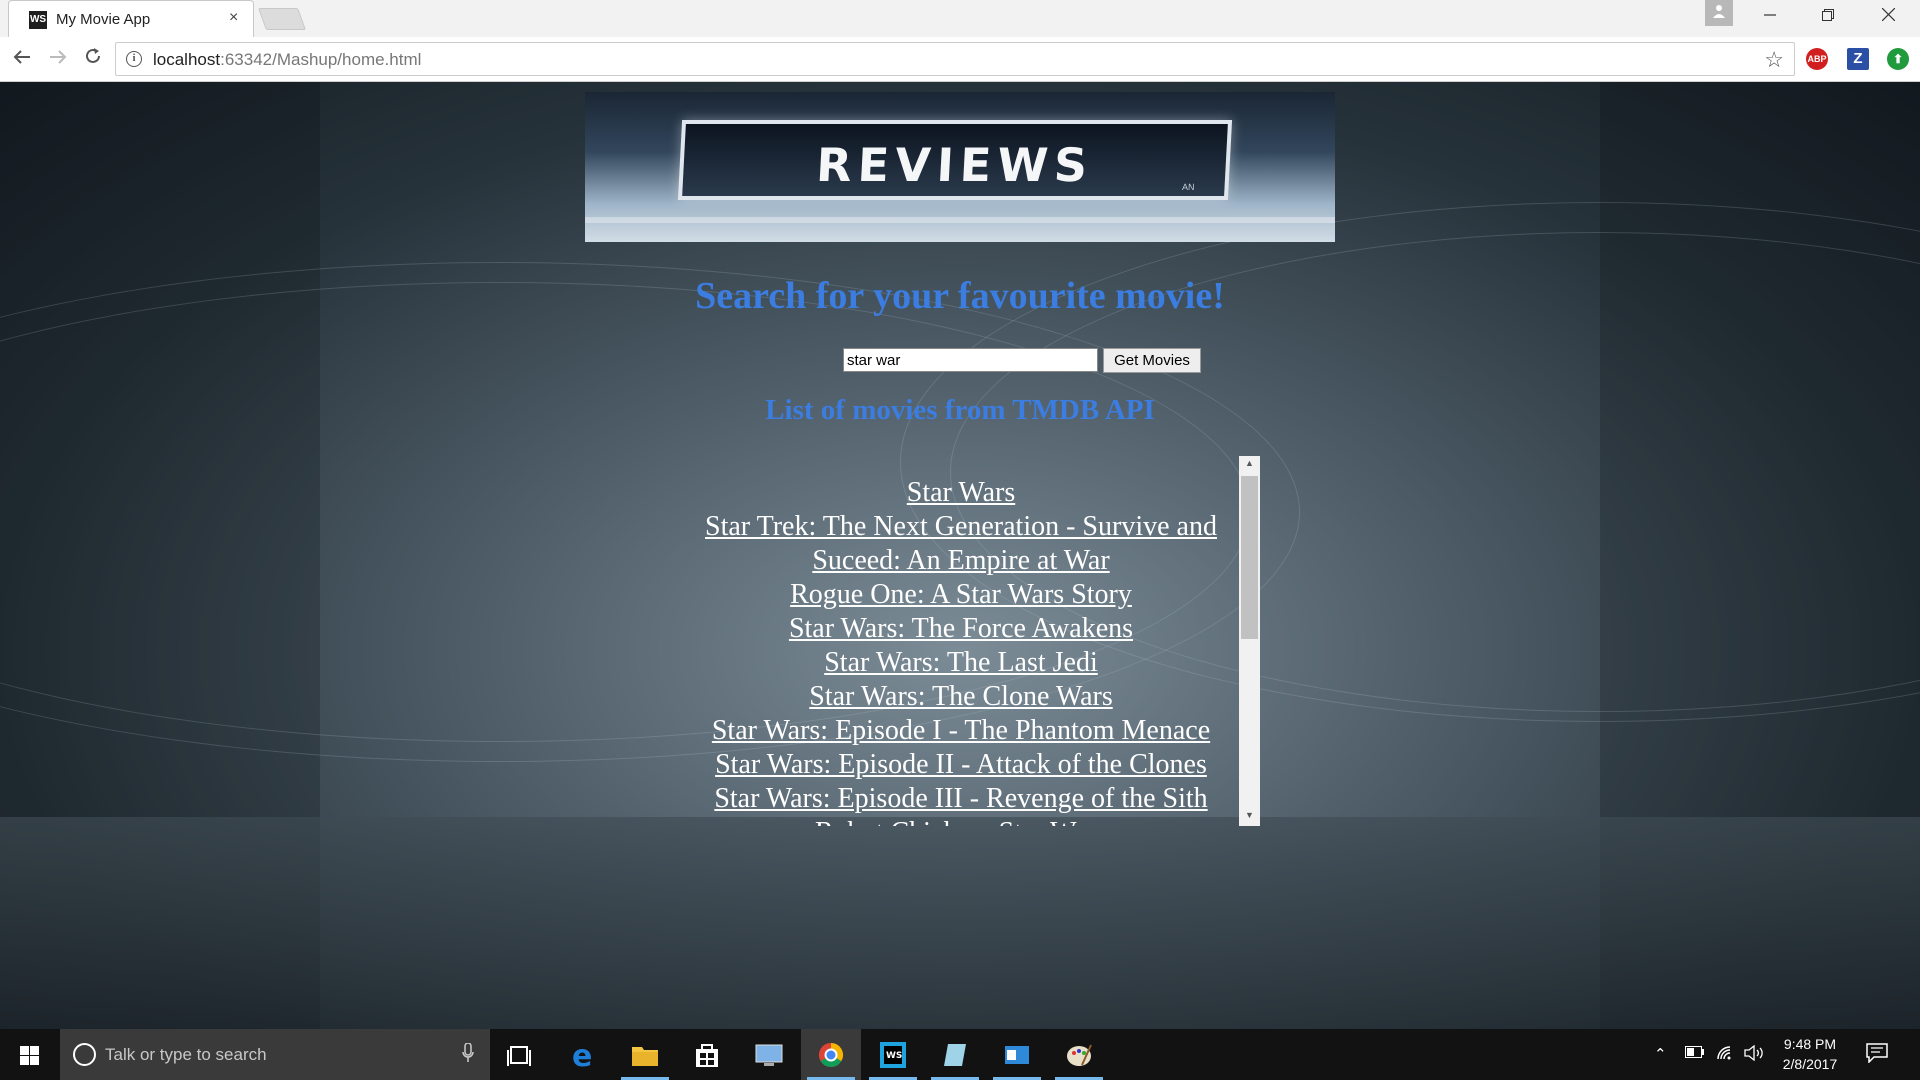  What do you see at coordinates (970, 360) in the screenshot?
I see `movie-search-input` at bounding box center [970, 360].